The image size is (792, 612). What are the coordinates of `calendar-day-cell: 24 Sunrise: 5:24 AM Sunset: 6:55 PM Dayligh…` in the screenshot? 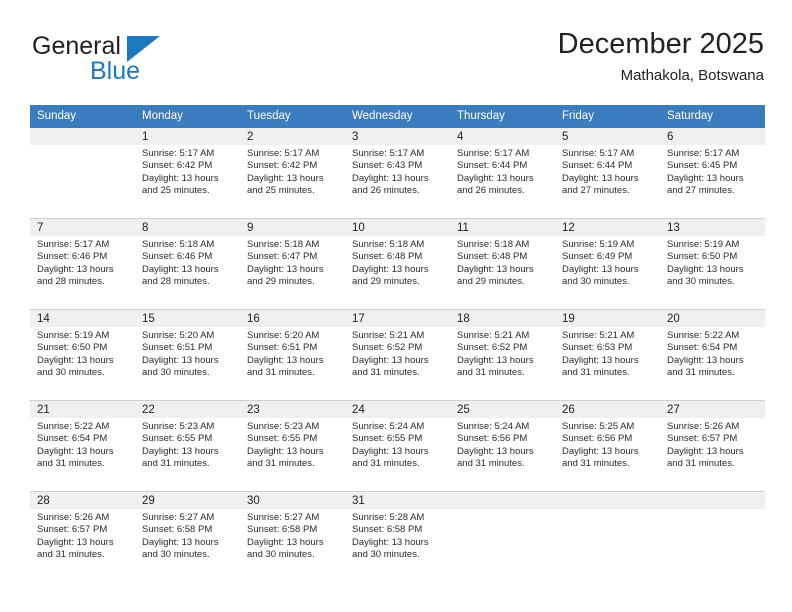 It's located at (397, 446).